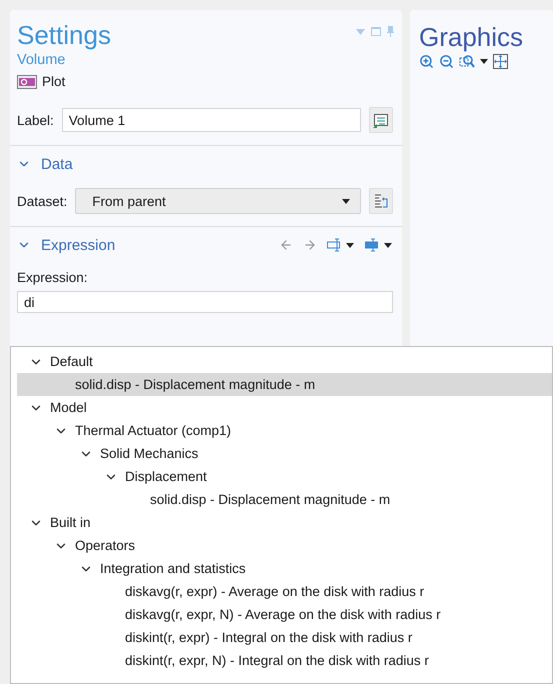 The width and height of the screenshot is (553, 684). I want to click on text-icon-button, so click(381, 120).